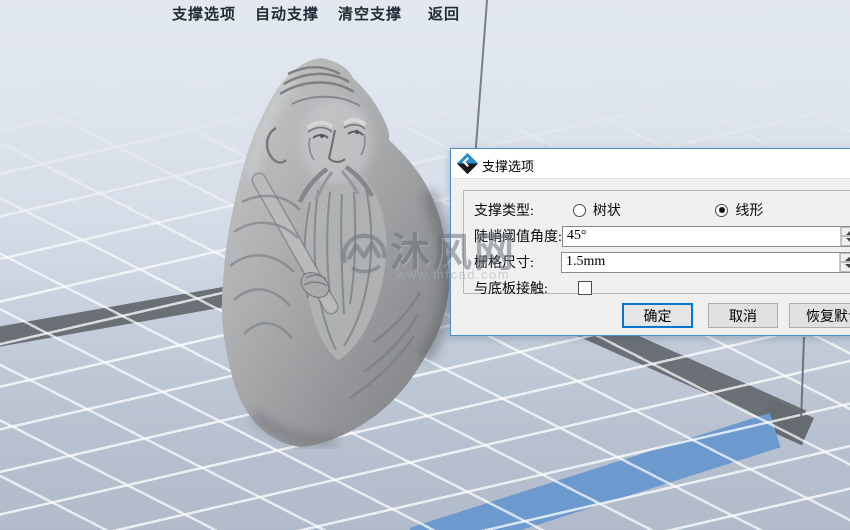  What do you see at coordinates (504, 263) in the screenshot?
I see `grid-size-label: 栅格尺寸:` at bounding box center [504, 263].